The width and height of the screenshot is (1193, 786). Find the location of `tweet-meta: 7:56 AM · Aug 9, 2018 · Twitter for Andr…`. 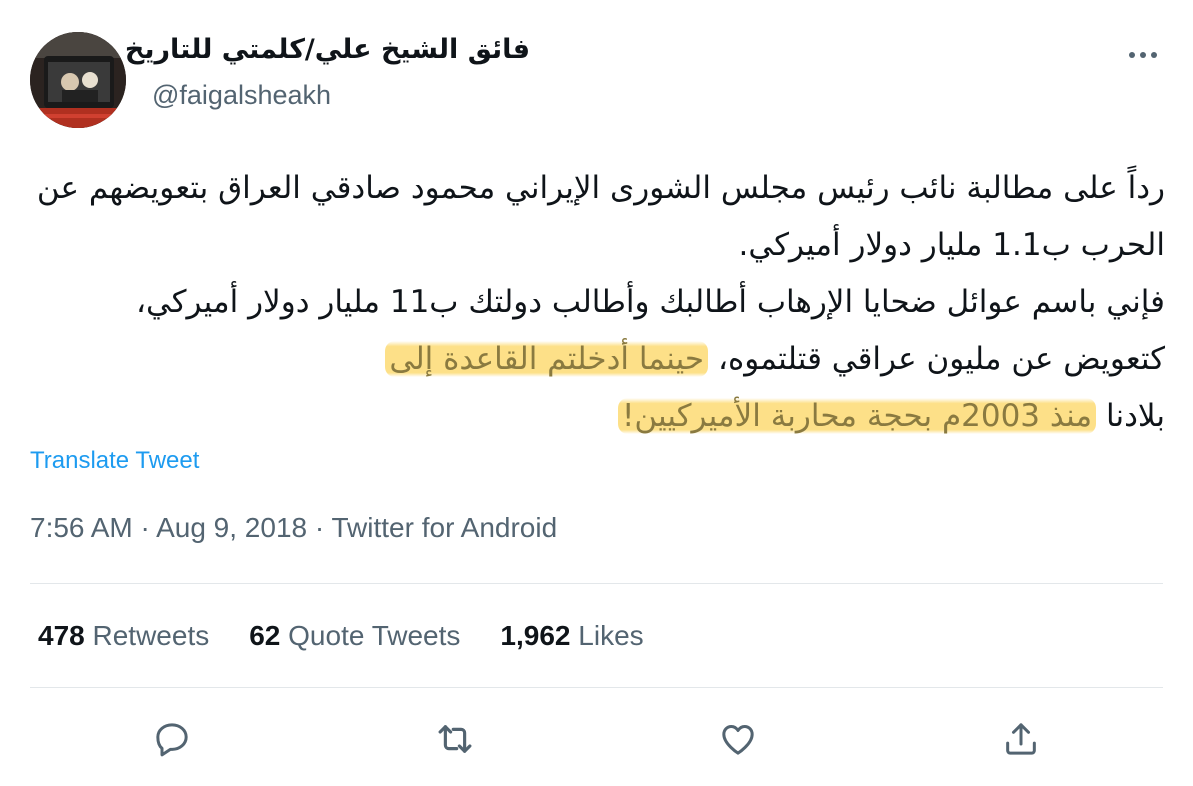

tweet-meta: 7:56 AM · Aug 9, 2018 · Twitter for Andr… is located at coordinates (293, 528).